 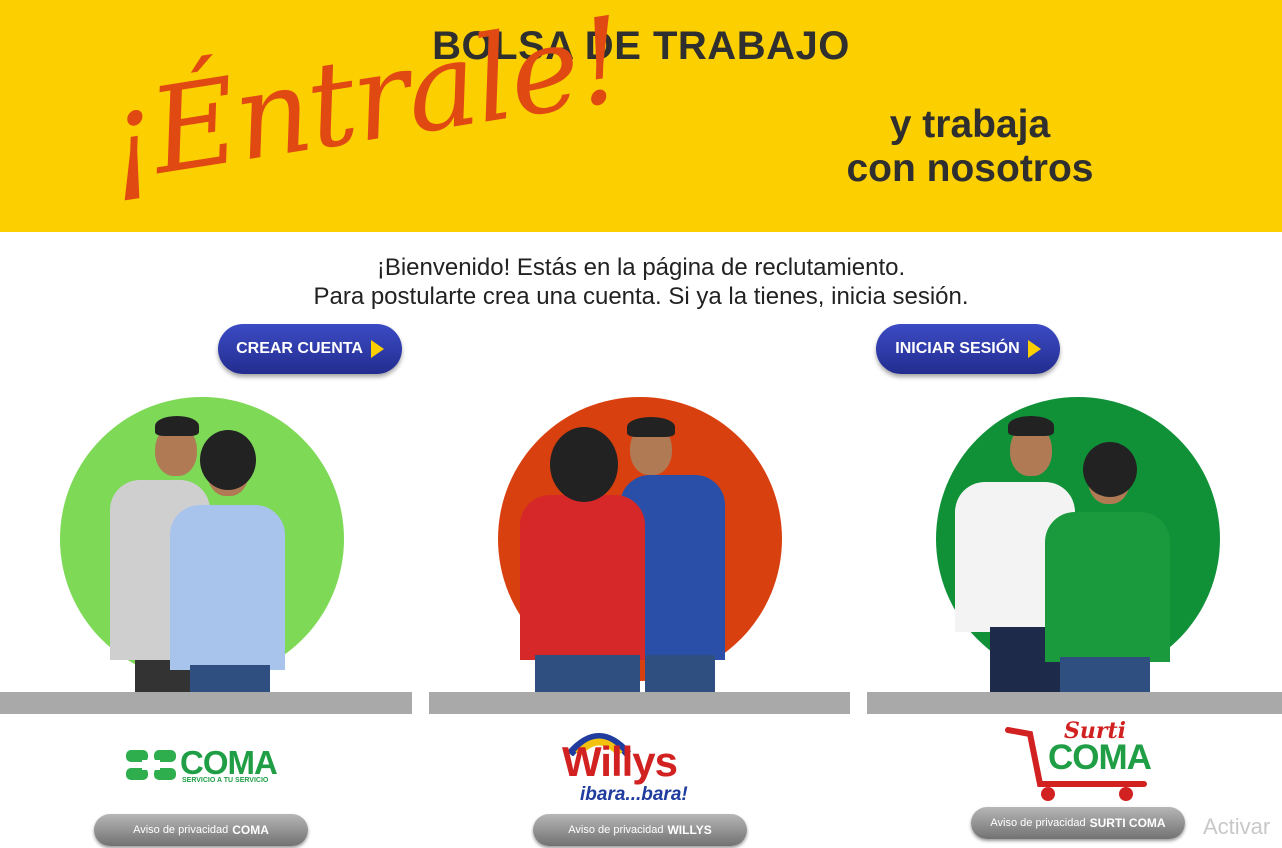 I want to click on tagline-line1: y trabaja, so click(x=970, y=124).